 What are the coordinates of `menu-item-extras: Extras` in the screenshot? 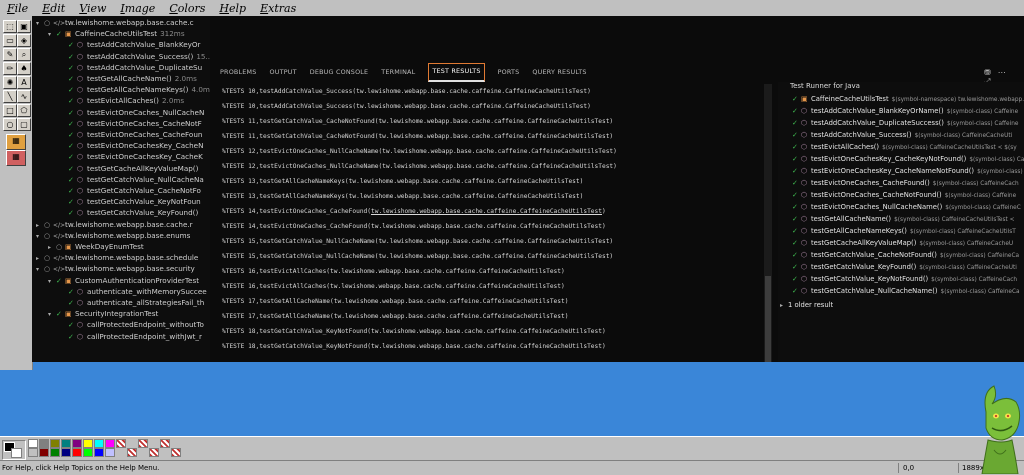 It's located at (278, 8).